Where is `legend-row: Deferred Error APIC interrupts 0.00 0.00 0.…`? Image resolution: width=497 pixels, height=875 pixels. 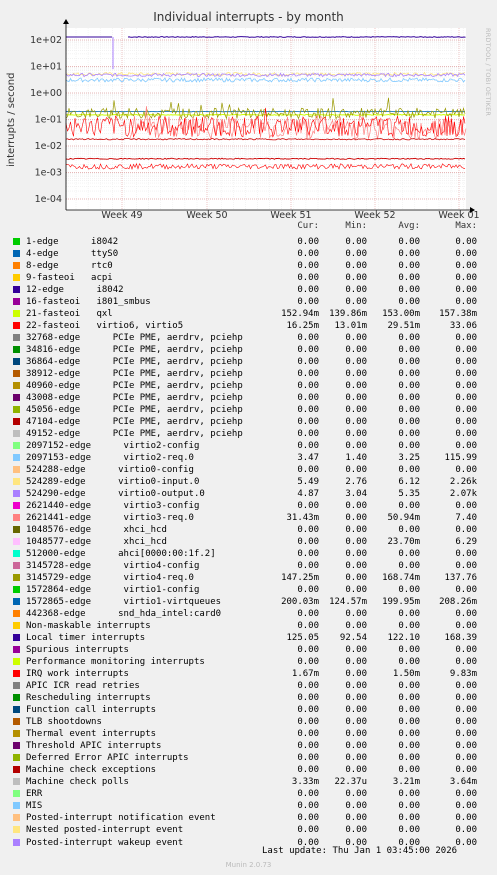
legend-row: Deferred Error APIC interrupts 0.00 0.00 0.… is located at coordinates (248, 758).